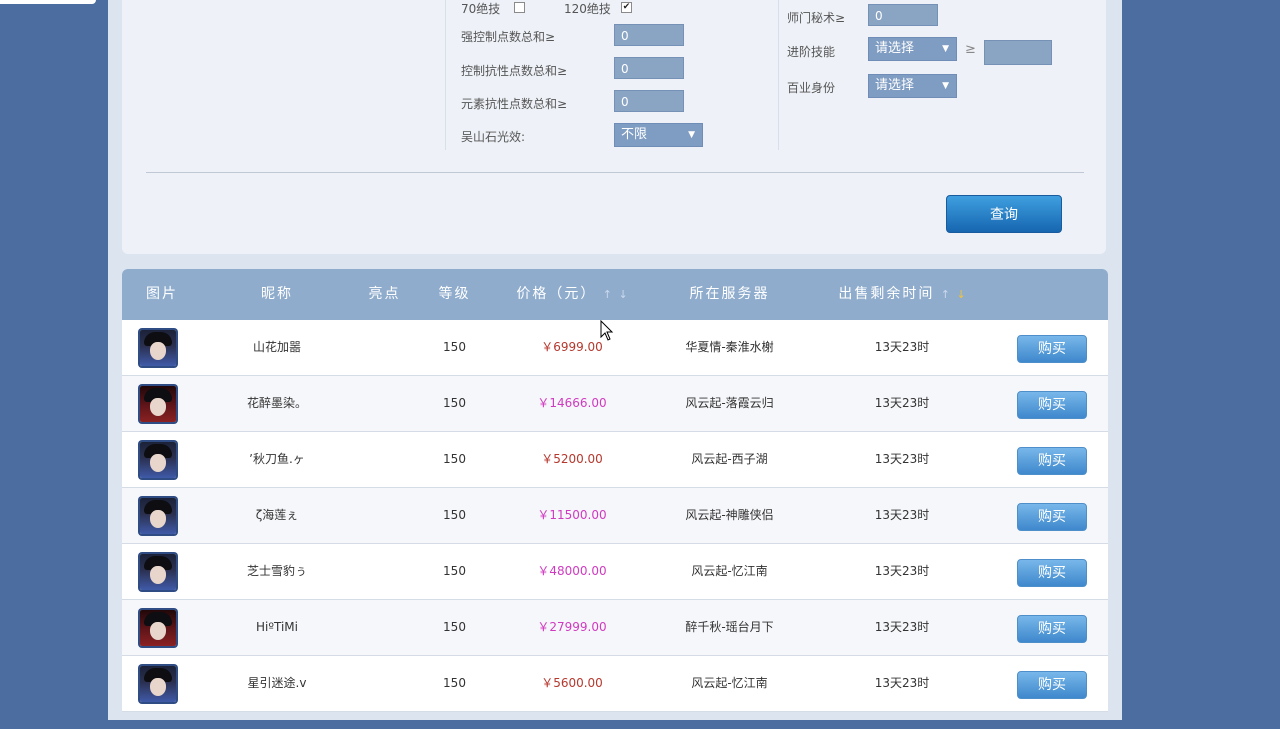 The height and width of the screenshot is (729, 1280). I want to click on wushan-label: 吴山石光效:, so click(493, 137).